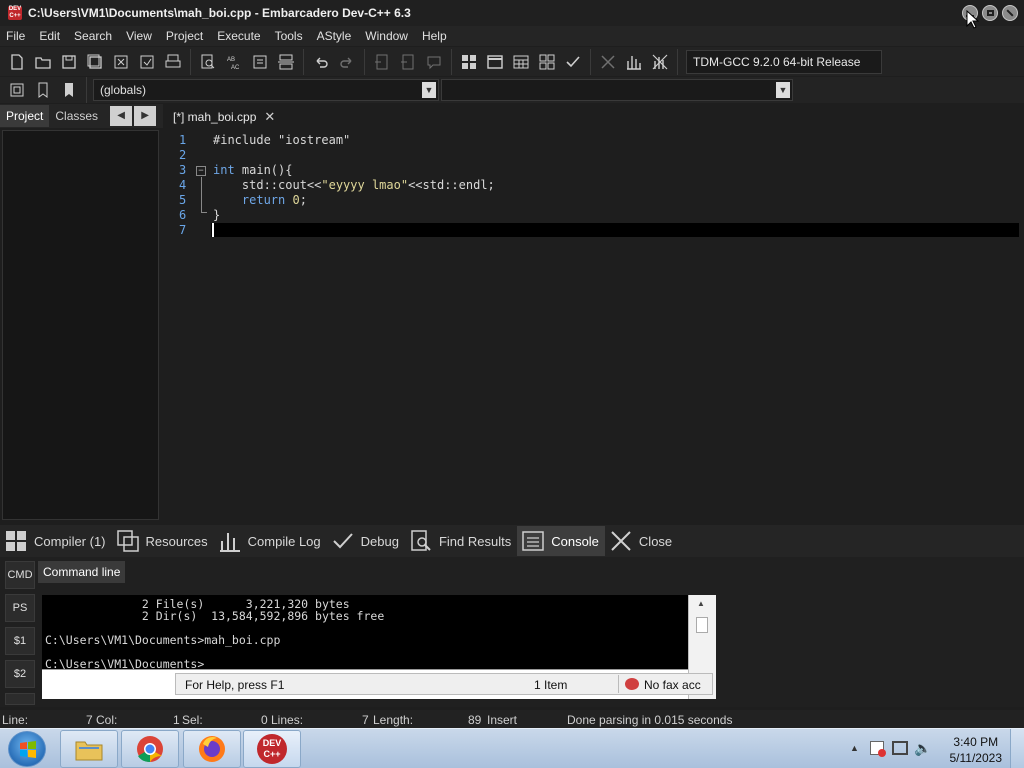 The height and width of the screenshot is (768, 1024). I want to click on tab-debug: Debug, so click(366, 541).